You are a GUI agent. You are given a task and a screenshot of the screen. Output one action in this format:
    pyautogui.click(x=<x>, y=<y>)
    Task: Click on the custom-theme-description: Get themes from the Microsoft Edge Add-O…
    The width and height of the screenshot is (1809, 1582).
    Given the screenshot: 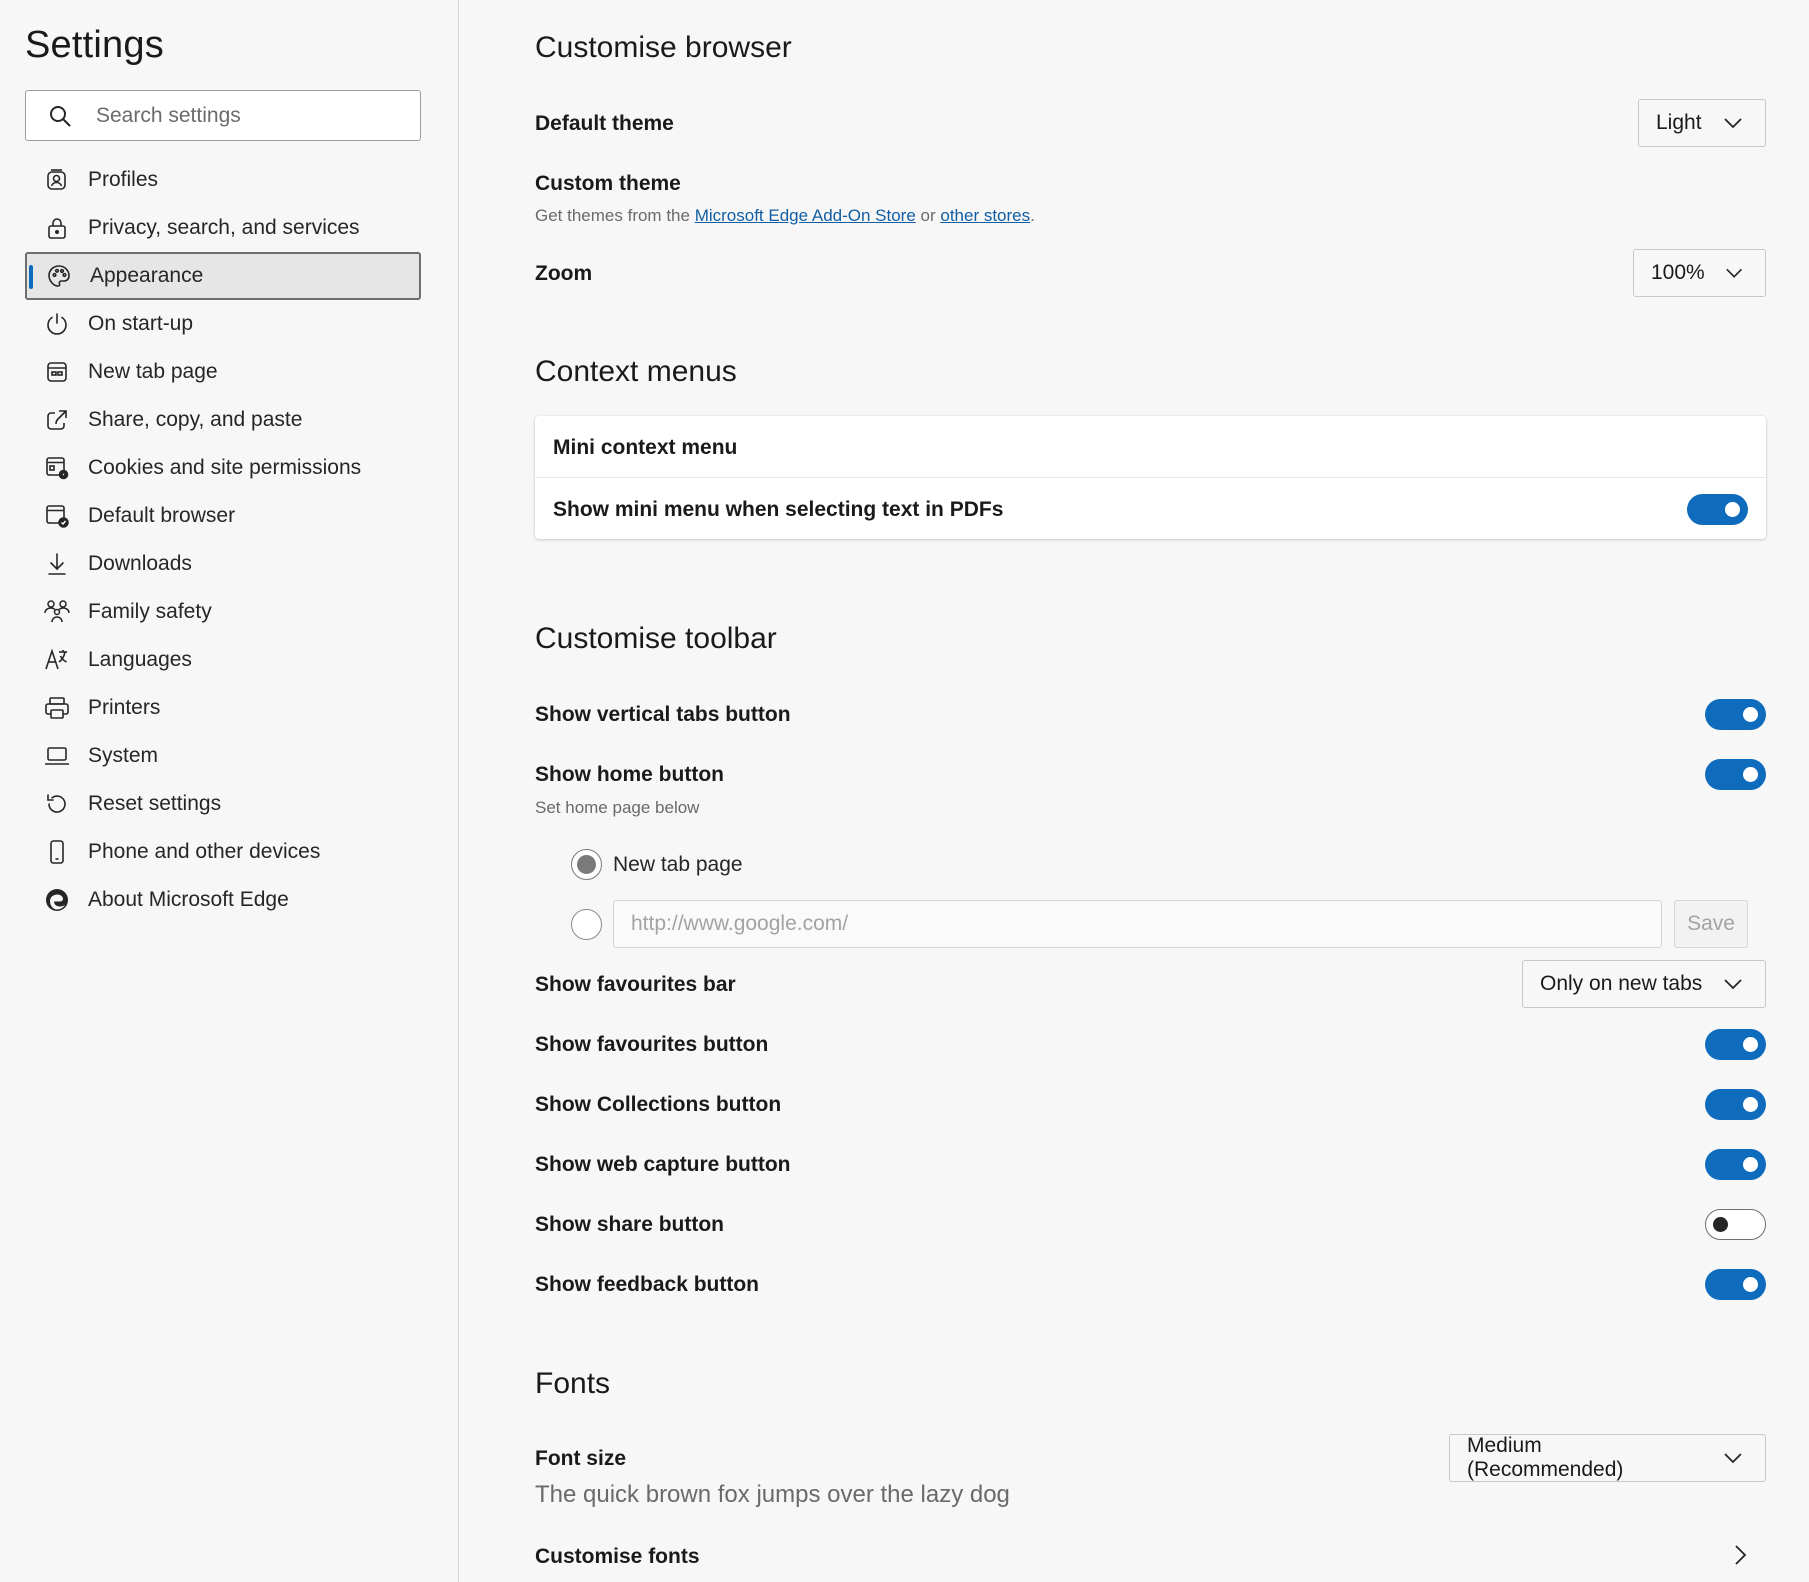 What is the action you would take?
    pyautogui.click(x=785, y=216)
    